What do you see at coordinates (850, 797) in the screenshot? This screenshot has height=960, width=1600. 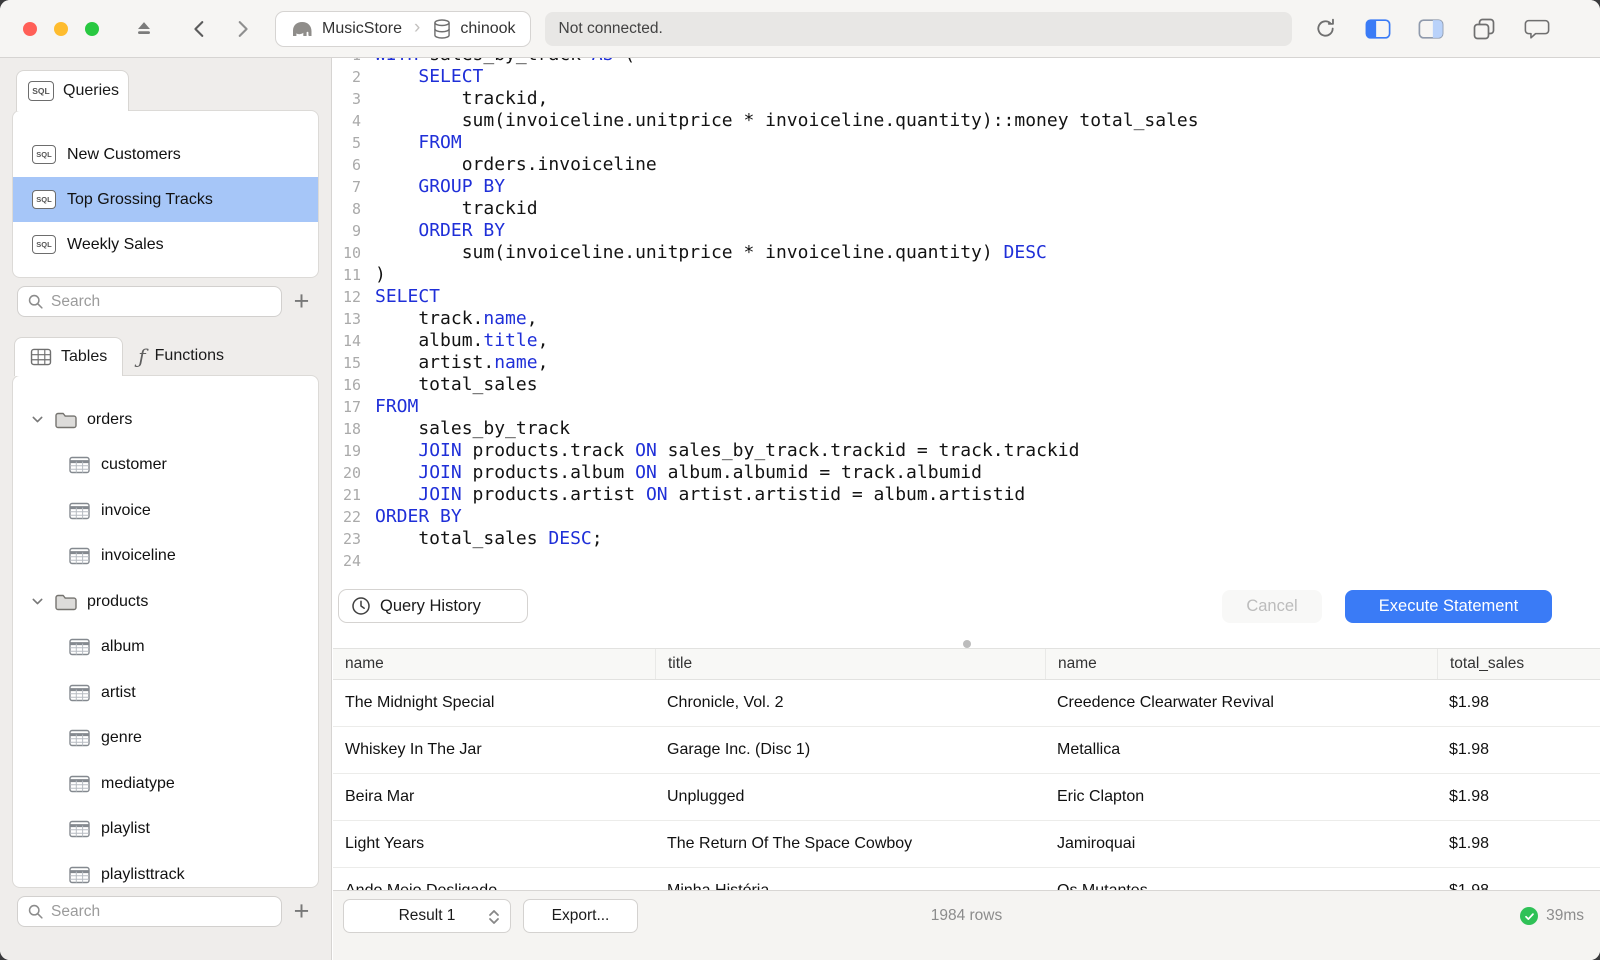 I see `table-cell: Unplugged` at bounding box center [850, 797].